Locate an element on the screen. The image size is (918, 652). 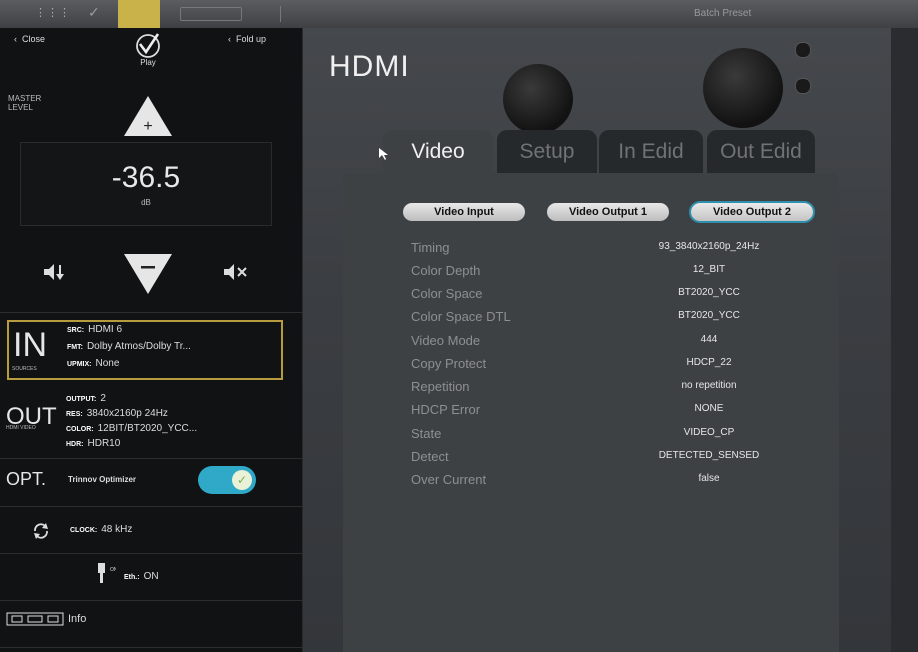
info-label: Info is located at coordinates (77, 619).